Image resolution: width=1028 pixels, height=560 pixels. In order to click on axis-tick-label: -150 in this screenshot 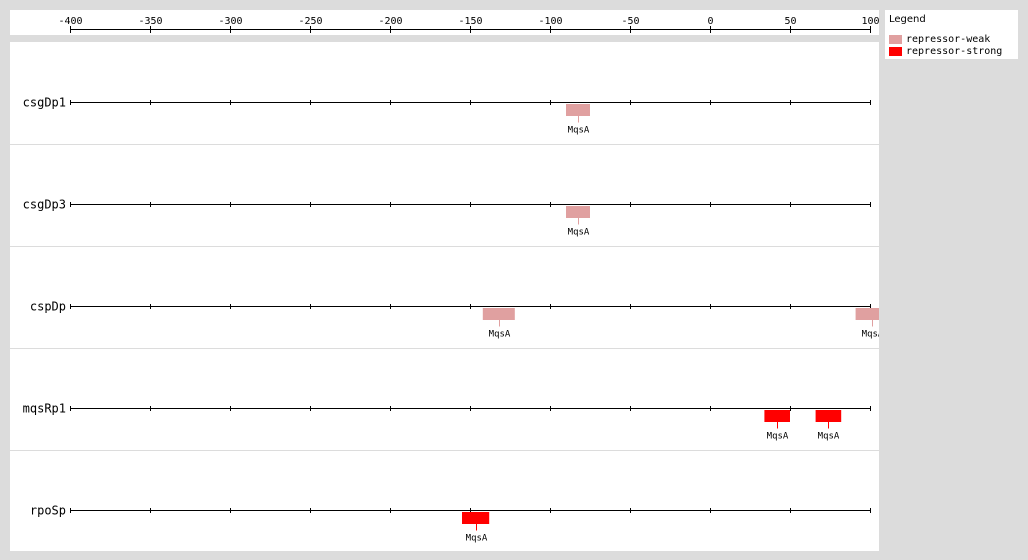, I will do `click(470, 21)`.